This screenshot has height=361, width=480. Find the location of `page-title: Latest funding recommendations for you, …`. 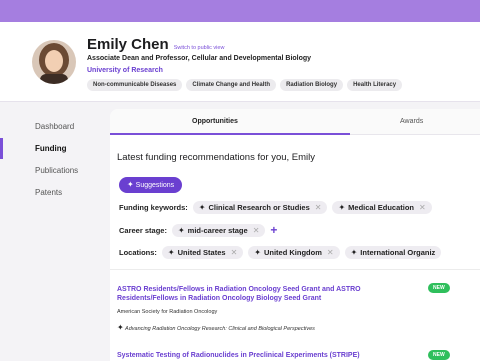

page-title: Latest funding recommendations for you, … is located at coordinates (216, 157).